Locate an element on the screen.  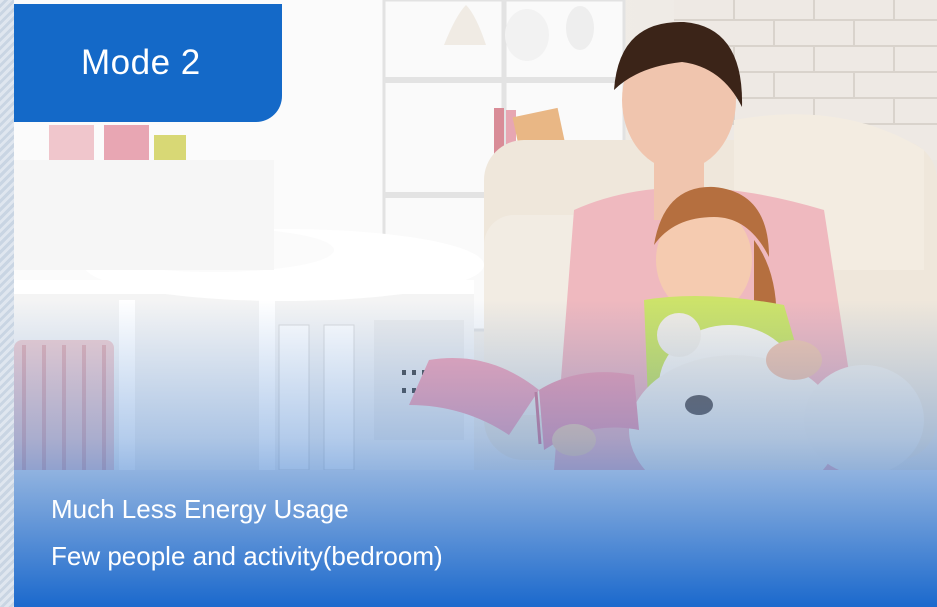
decorative-side-stripe is located at coordinates (7, 303).